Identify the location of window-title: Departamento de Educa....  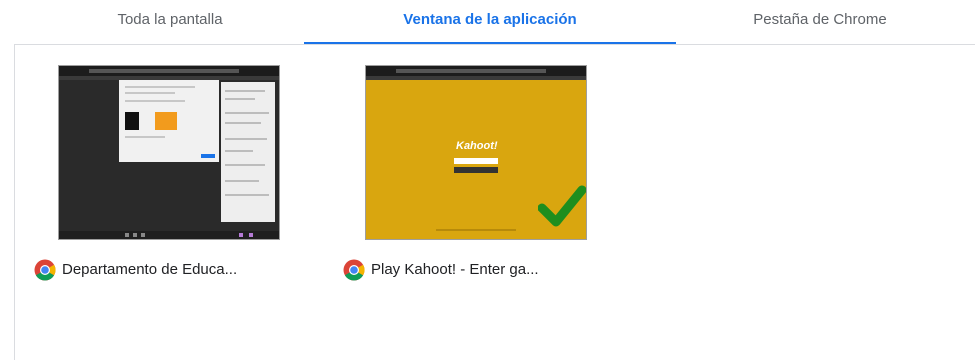
(150, 269).